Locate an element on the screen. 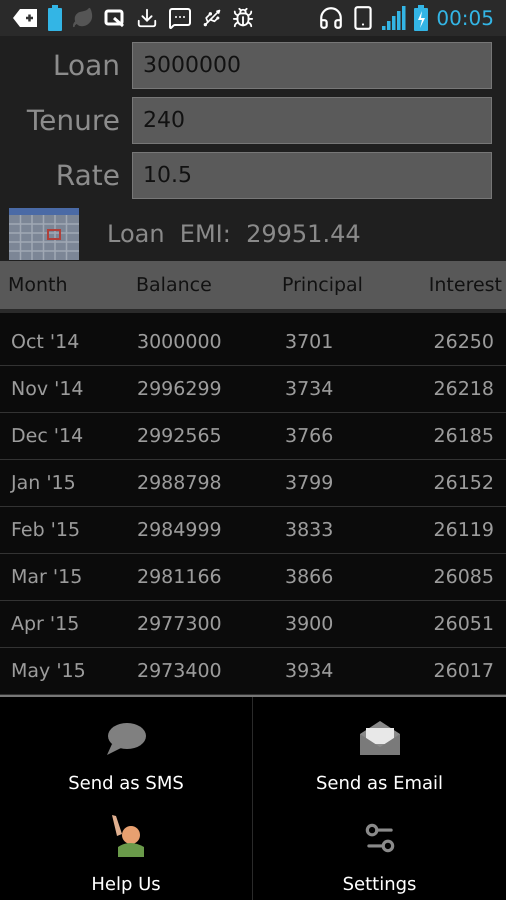 Image resolution: width=506 pixels, height=900 pixels. table-cell-text: 26250 is located at coordinates (463, 342).